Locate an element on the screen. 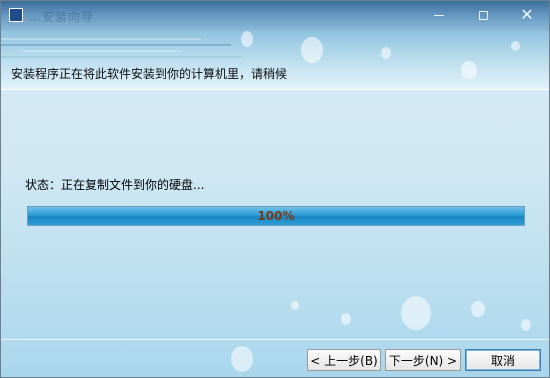 The width and height of the screenshot is (550, 378). next-button: 下一步(N) > is located at coordinates (423, 360).